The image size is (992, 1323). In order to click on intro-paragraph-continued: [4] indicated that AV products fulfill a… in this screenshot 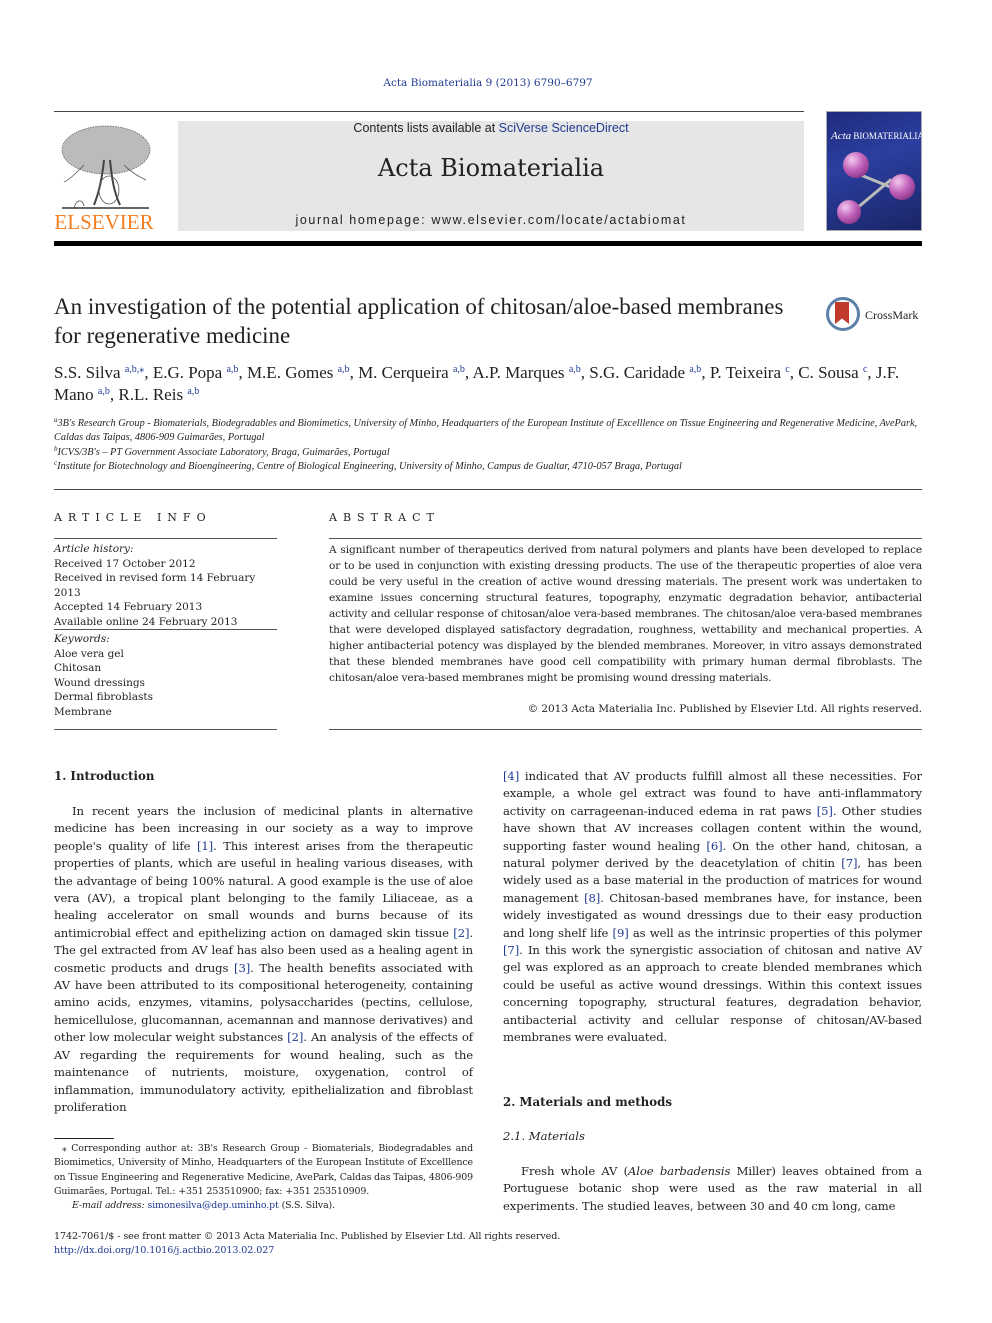, I will do `click(713, 907)`.